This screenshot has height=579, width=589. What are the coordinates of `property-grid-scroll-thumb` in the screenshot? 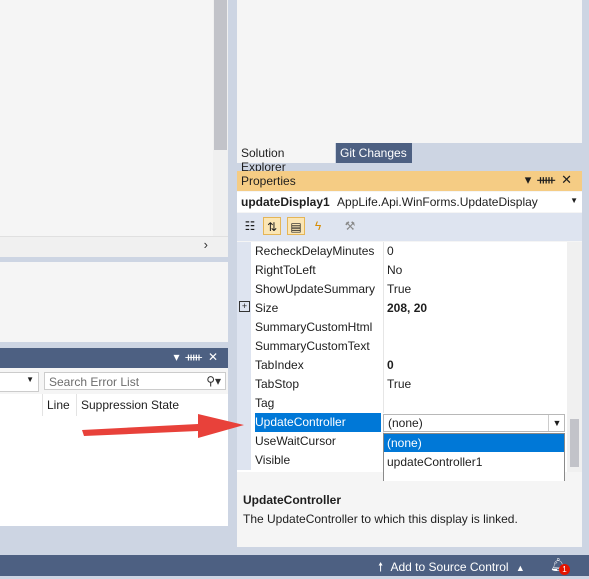 It's located at (574, 443).